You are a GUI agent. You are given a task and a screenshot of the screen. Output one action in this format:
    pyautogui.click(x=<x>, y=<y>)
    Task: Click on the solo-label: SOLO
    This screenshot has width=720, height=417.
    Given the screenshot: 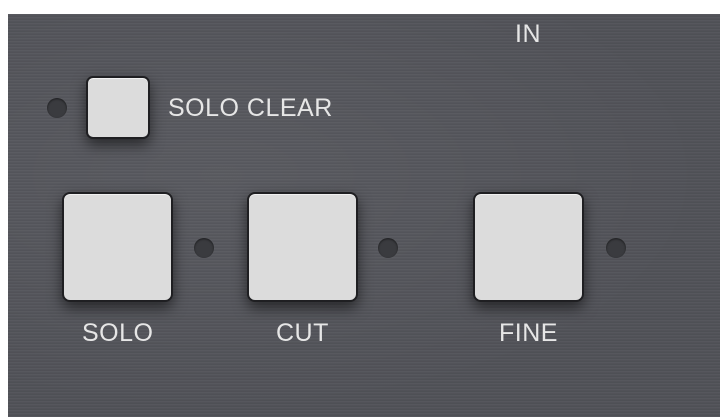 What is the action you would take?
    pyautogui.click(x=118, y=333)
    